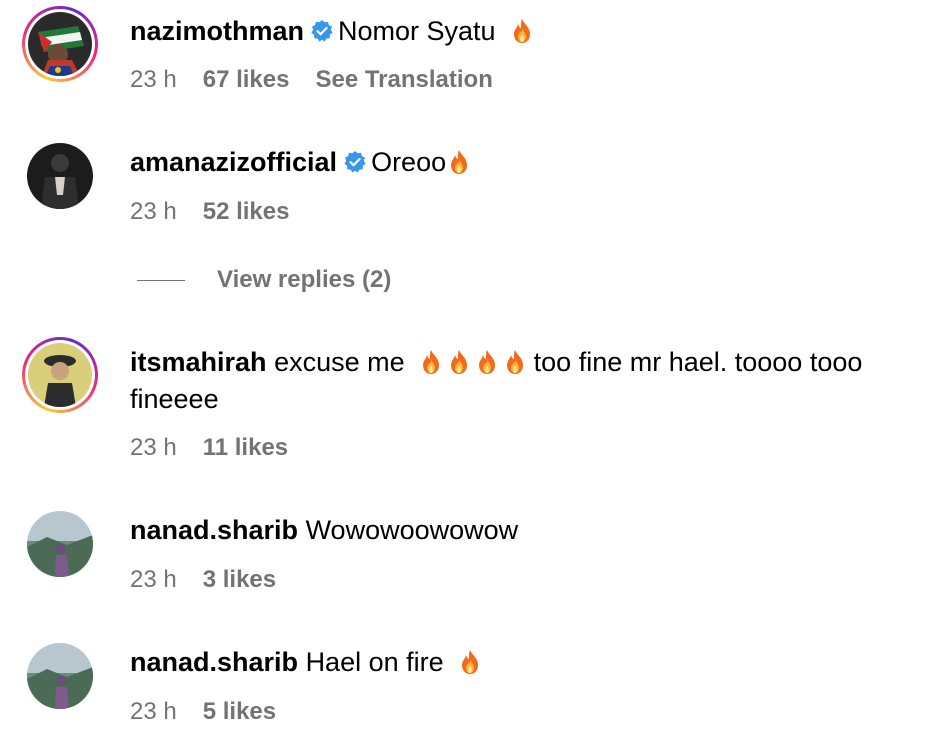 This screenshot has width=936, height=744. What do you see at coordinates (521, 162) in the screenshot?
I see `comment-body: amanazizofficial Oreoo` at bounding box center [521, 162].